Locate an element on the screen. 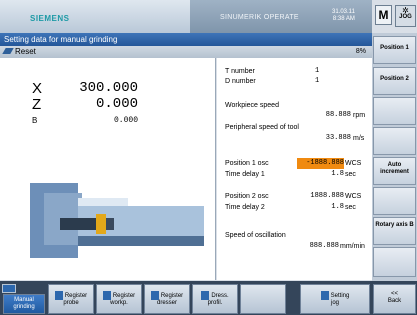 Image resolution: width=417 pixels, height=315 pixels. spindle-shaft is located at coordinates (78, 224).